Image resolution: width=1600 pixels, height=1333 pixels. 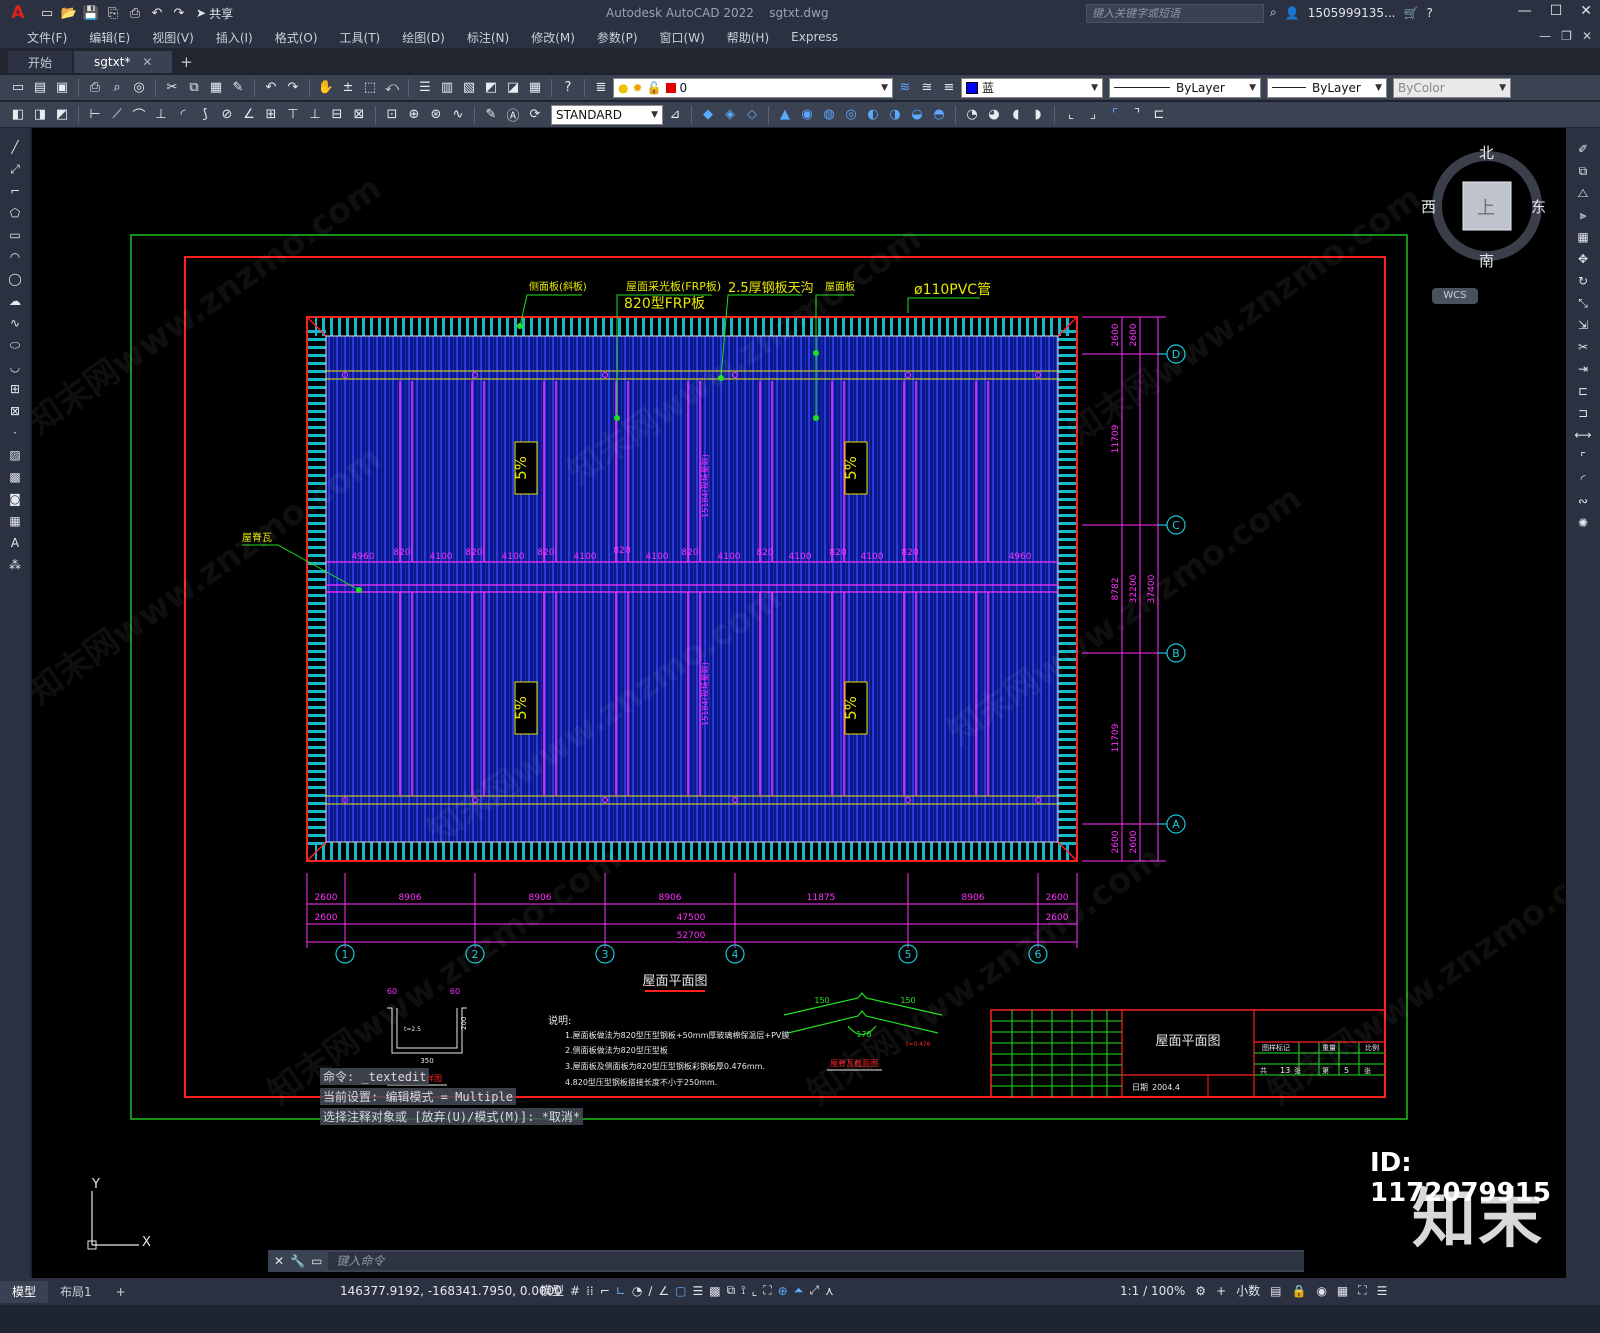 I want to click on dim-baseline-icon: ⊤, so click(x=293, y=115).